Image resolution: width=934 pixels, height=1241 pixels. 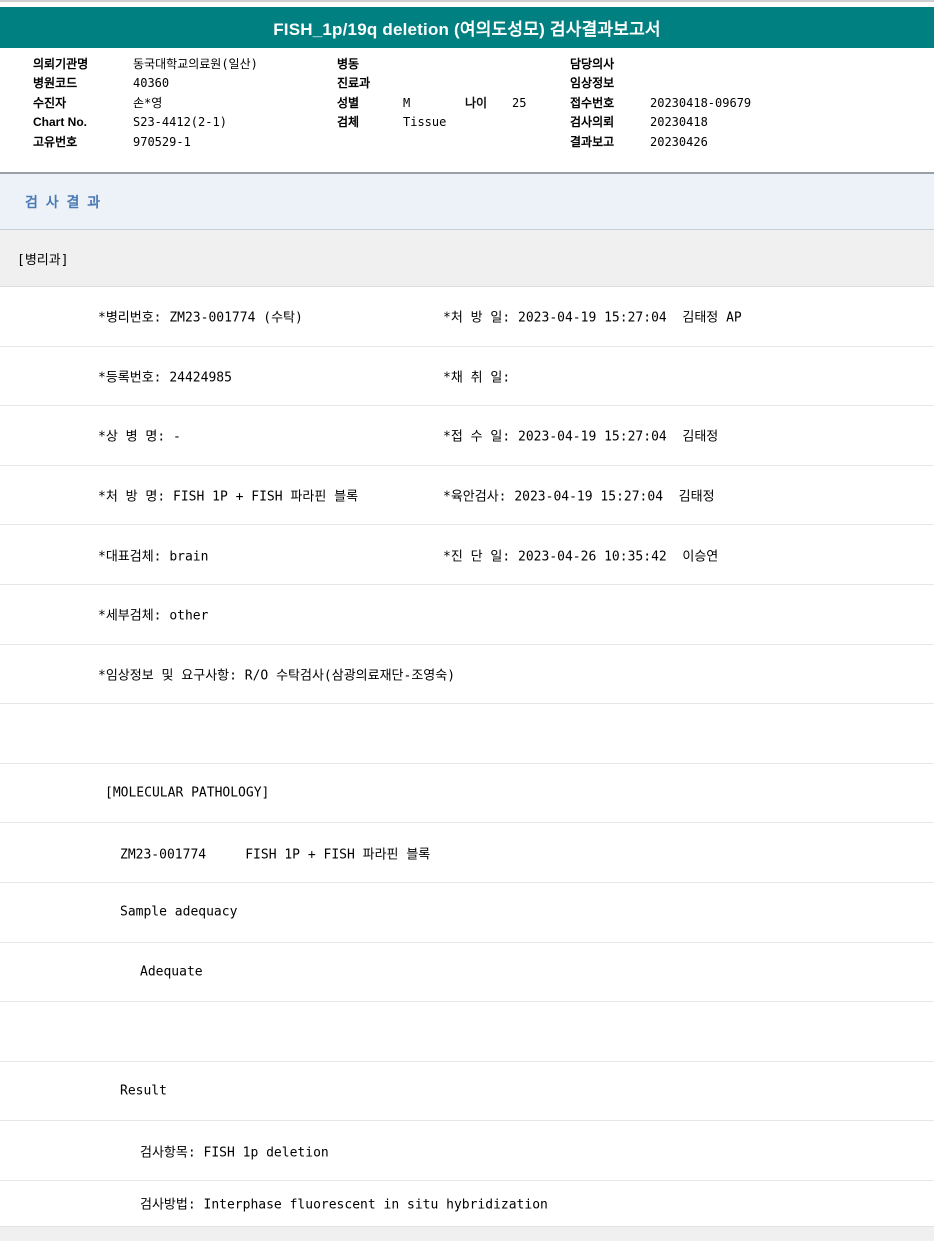 What do you see at coordinates (55, 83) in the screenshot?
I see `info-label: 병원코드` at bounding box center [55, 83].